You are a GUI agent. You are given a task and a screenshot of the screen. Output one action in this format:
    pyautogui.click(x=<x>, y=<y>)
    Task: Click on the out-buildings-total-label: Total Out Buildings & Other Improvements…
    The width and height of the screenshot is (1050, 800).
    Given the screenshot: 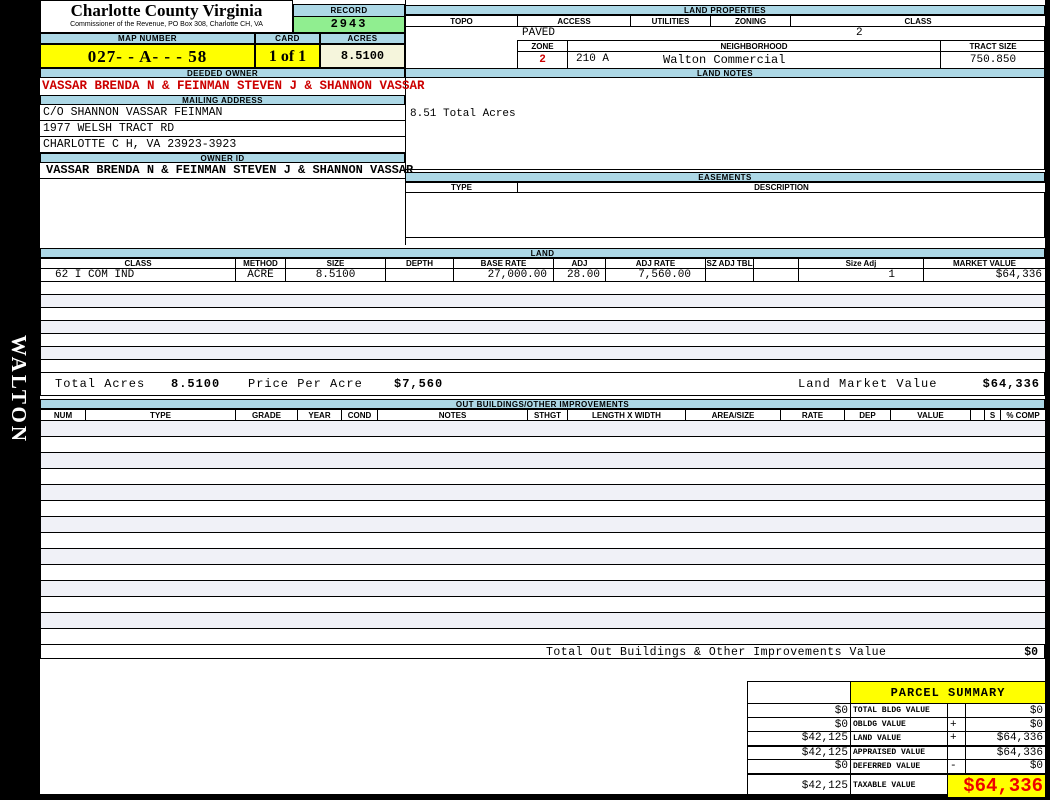 What is the action you would take?
    pyautogui.click(x=716, y=652)
    